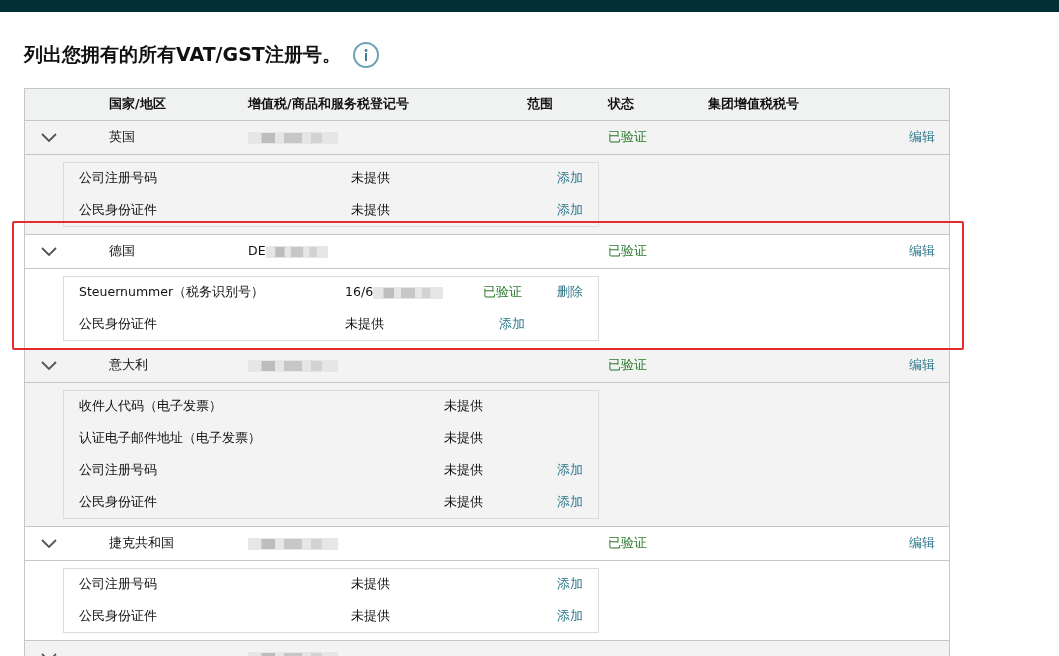  Describe the element at coordinates (621, 104) in the screenshot. I see `column-header: 状态` at that location.